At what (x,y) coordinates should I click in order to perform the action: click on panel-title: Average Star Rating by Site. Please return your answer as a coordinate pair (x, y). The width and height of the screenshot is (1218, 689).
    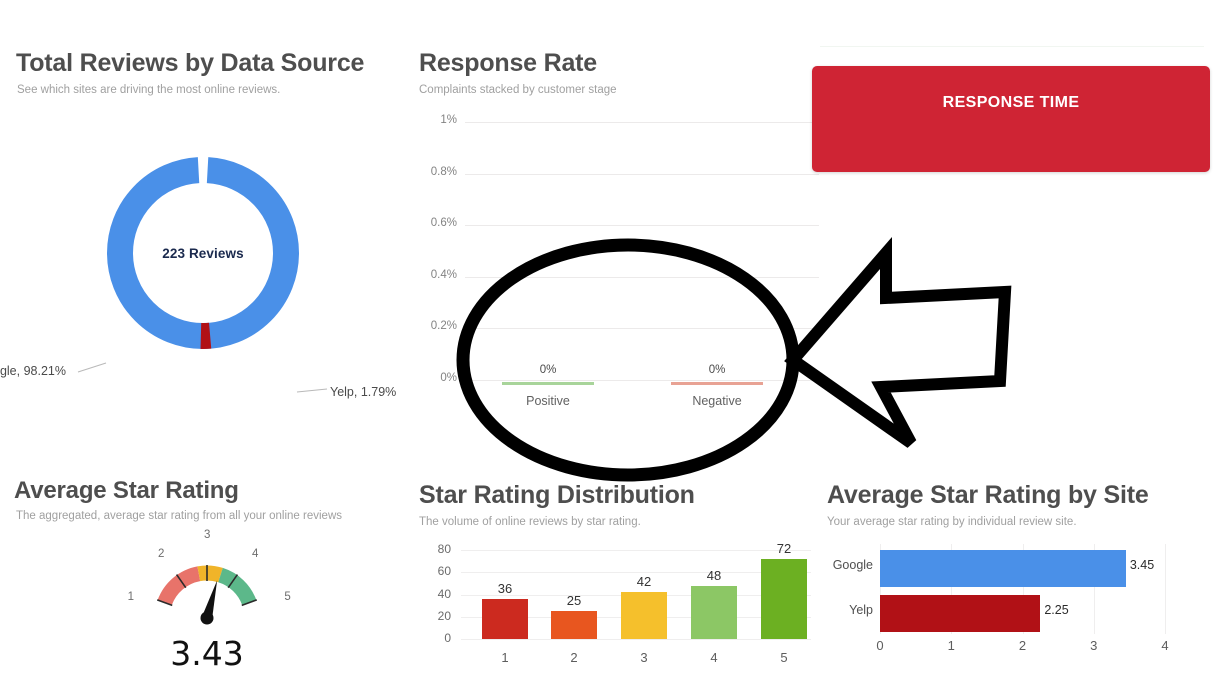
    Looking at the image, I should click on (988, 495).